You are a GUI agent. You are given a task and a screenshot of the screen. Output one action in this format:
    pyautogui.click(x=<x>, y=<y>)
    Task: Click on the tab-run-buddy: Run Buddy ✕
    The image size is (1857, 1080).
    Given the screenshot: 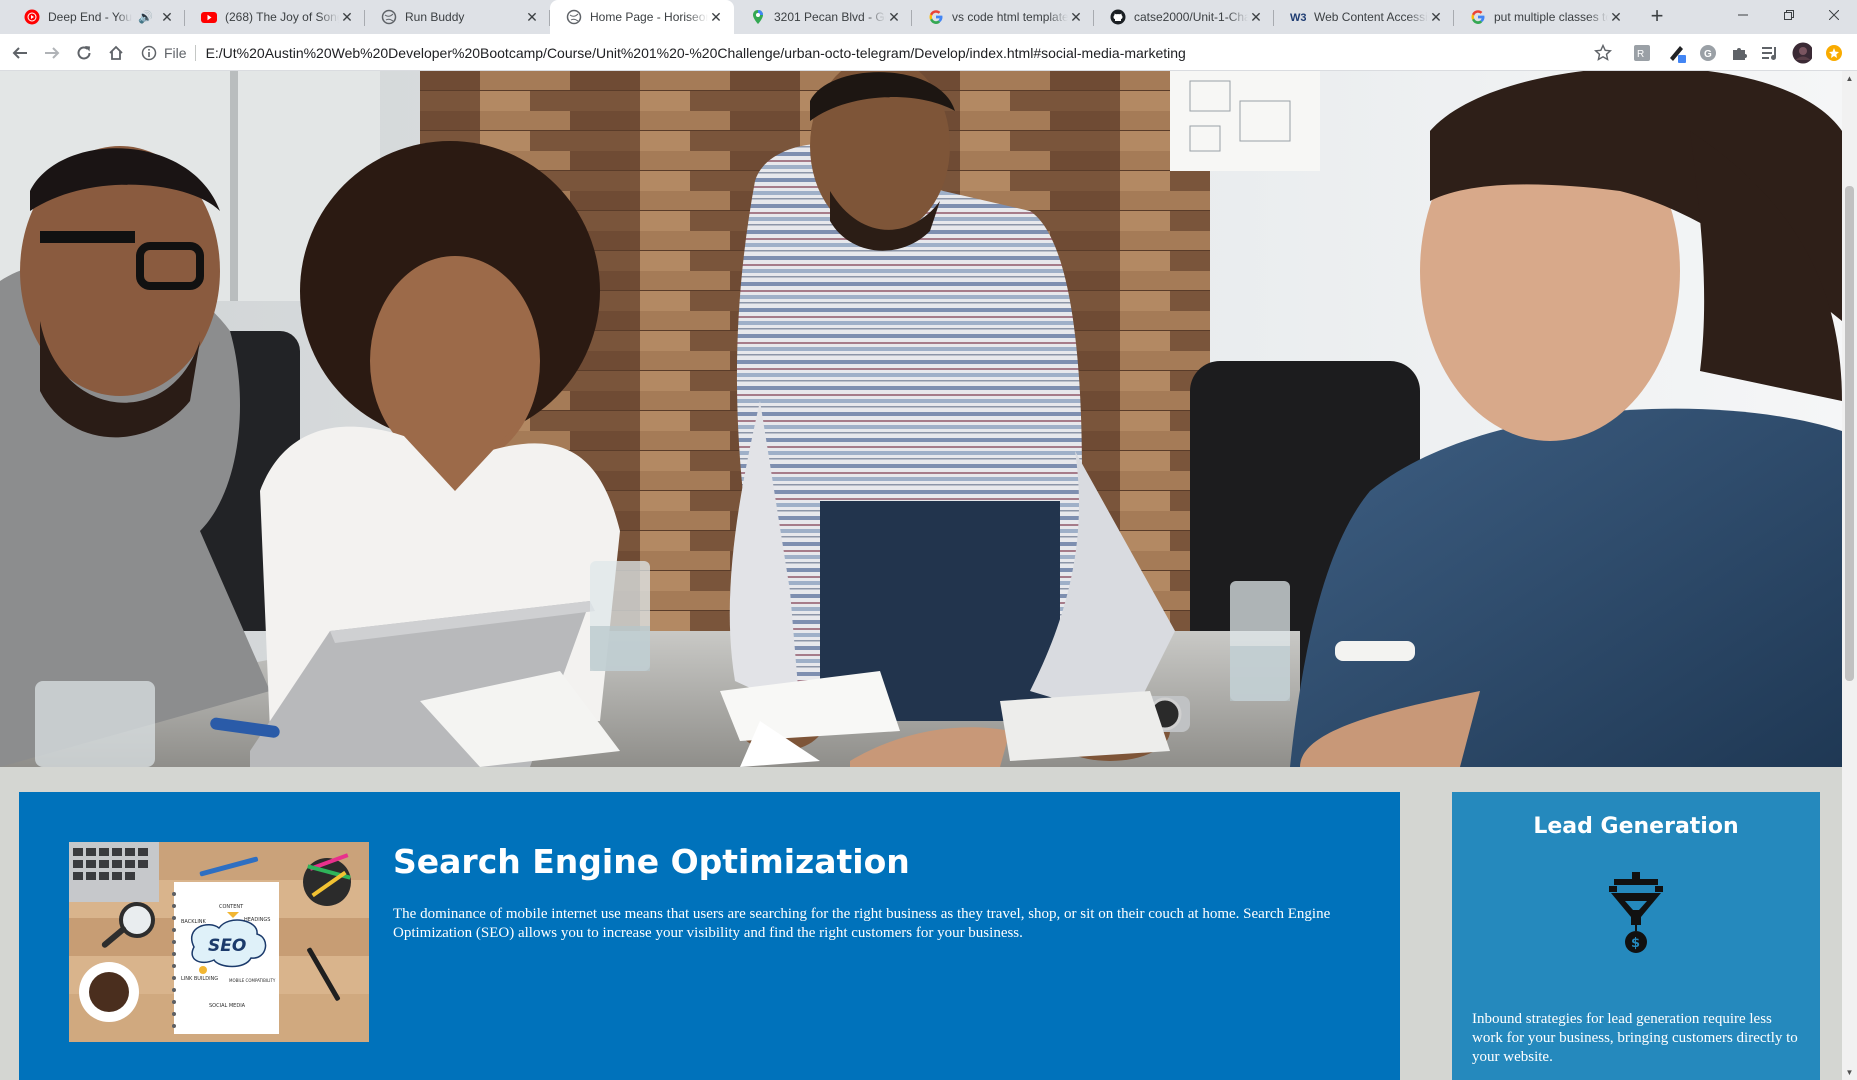 What is the action you would take?
    pyautogui.click(x=457, y=17)
    